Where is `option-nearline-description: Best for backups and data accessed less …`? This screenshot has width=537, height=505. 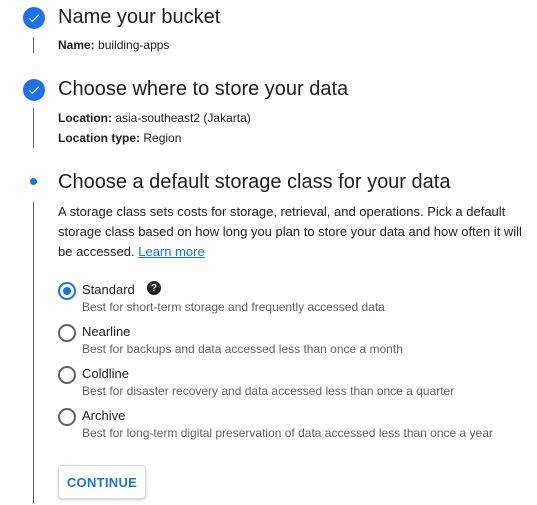
option-nearline-description: Best for backups and data accessed less … is located at coordinates (242, 349).